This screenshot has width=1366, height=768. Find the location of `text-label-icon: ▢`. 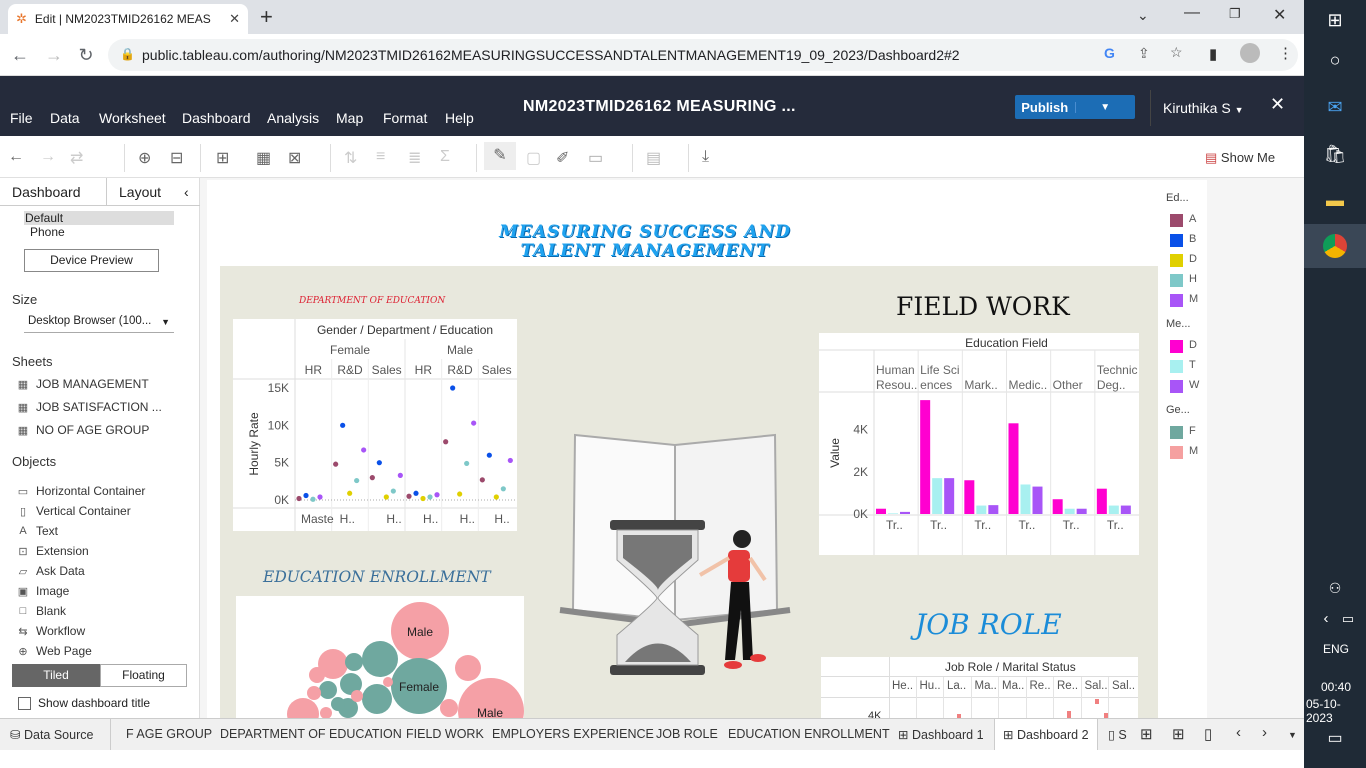

text-label-icon: ▢ is located at coordinates (533, 158).